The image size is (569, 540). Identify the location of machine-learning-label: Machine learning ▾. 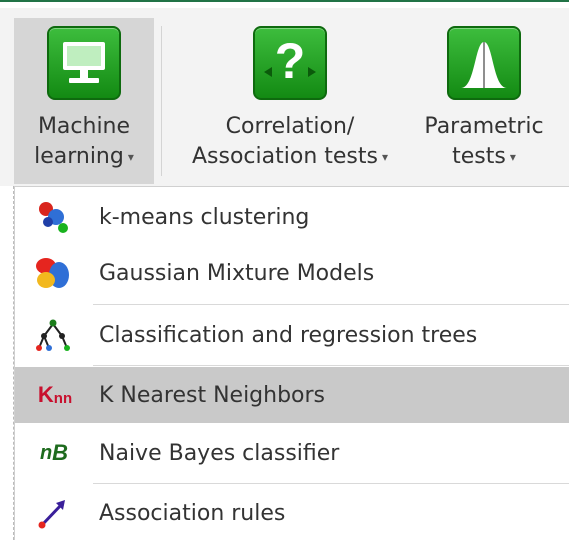
(84, 141).